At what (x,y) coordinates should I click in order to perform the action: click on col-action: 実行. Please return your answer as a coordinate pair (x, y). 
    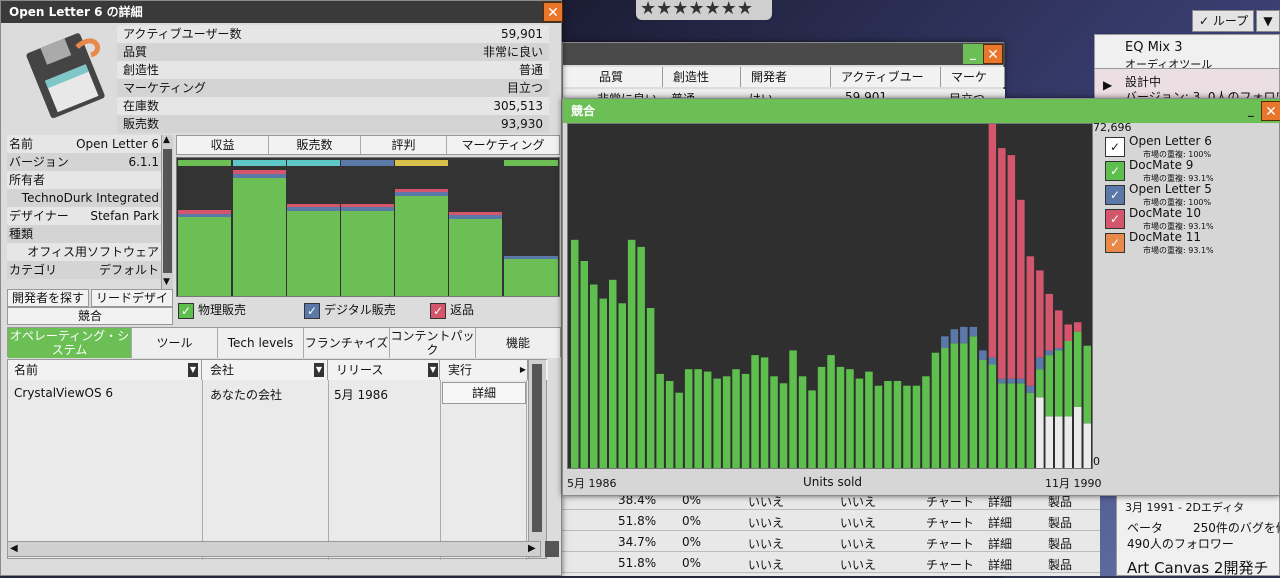
    Looking at the image, I should click on (485, 370).